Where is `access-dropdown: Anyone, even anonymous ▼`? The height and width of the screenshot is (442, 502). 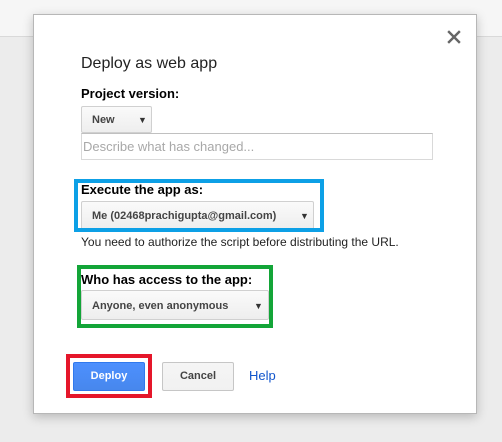
access-dropdown: Anyone, even anonymous ▼ is located at coordinates (175, 305).